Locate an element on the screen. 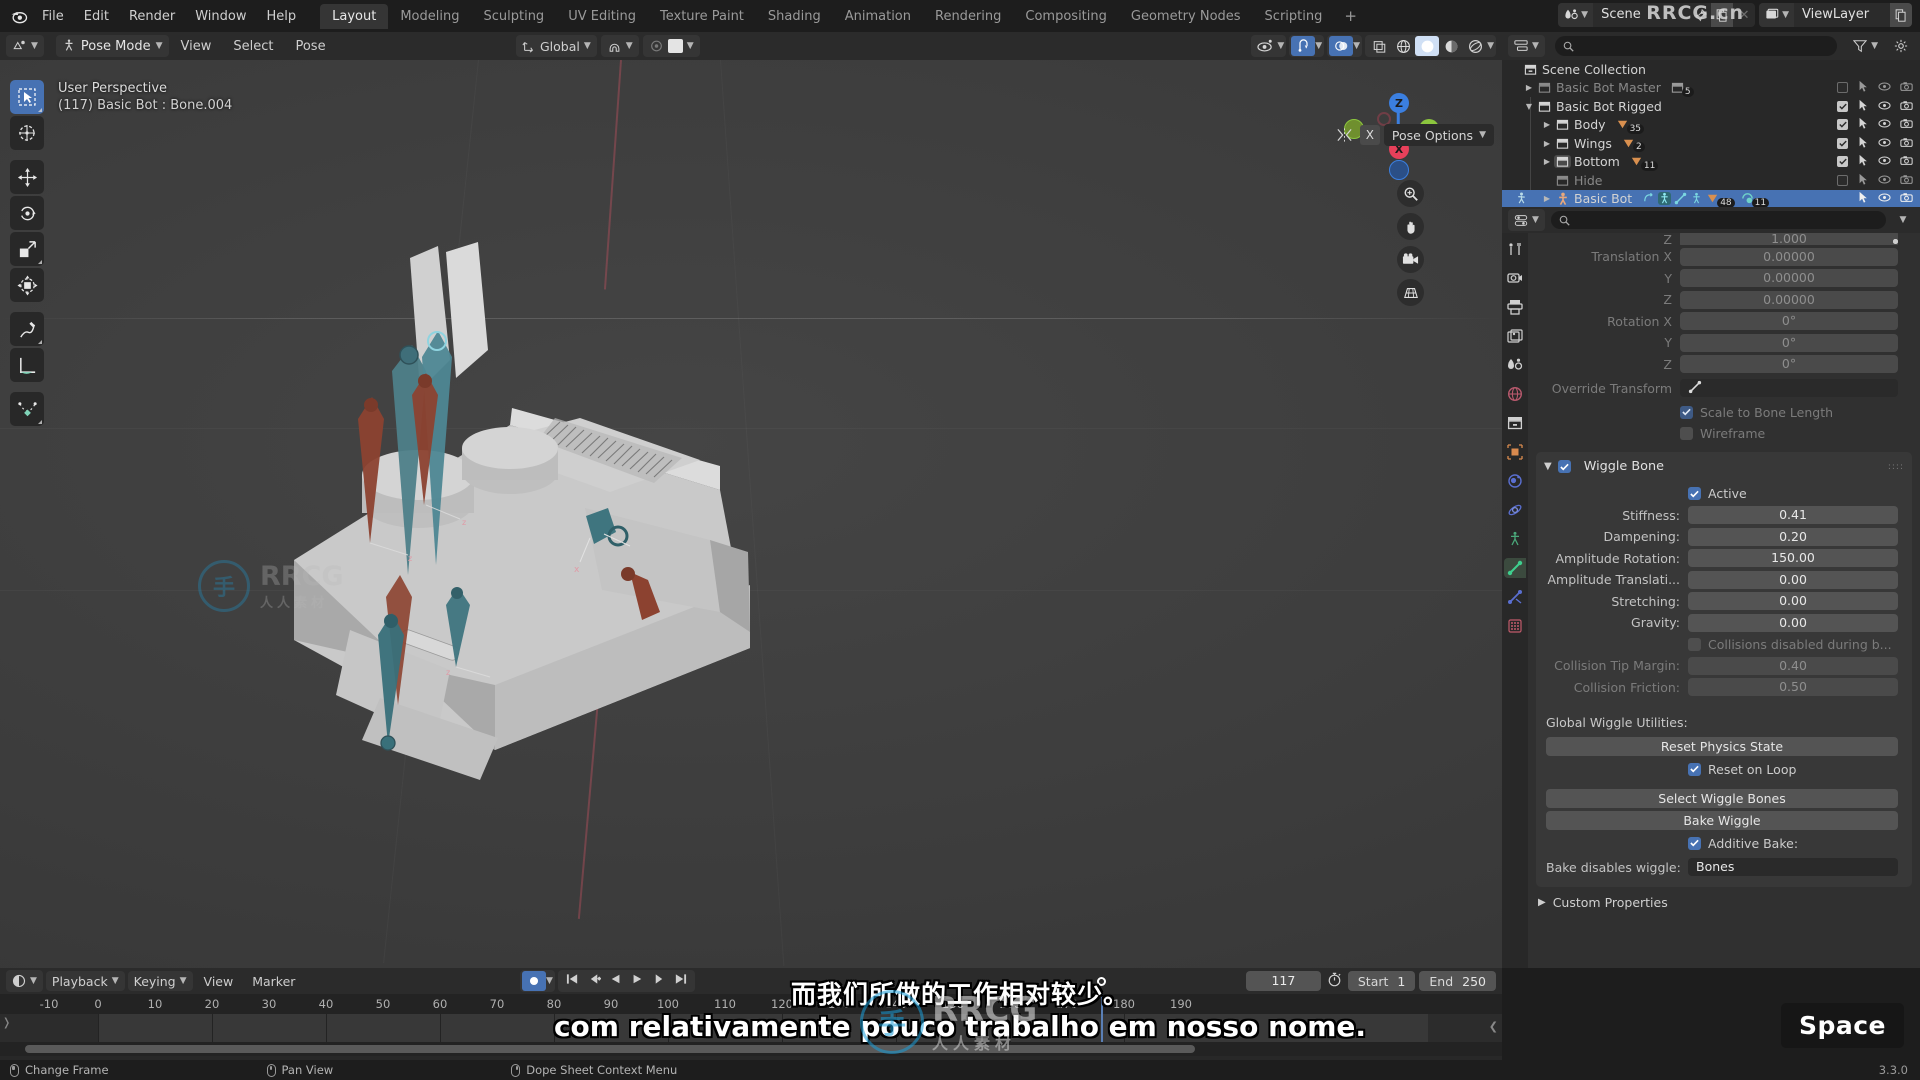 The image size is (1920, 1080). grid-ortho-icon is located at coordinates (1410, 292).